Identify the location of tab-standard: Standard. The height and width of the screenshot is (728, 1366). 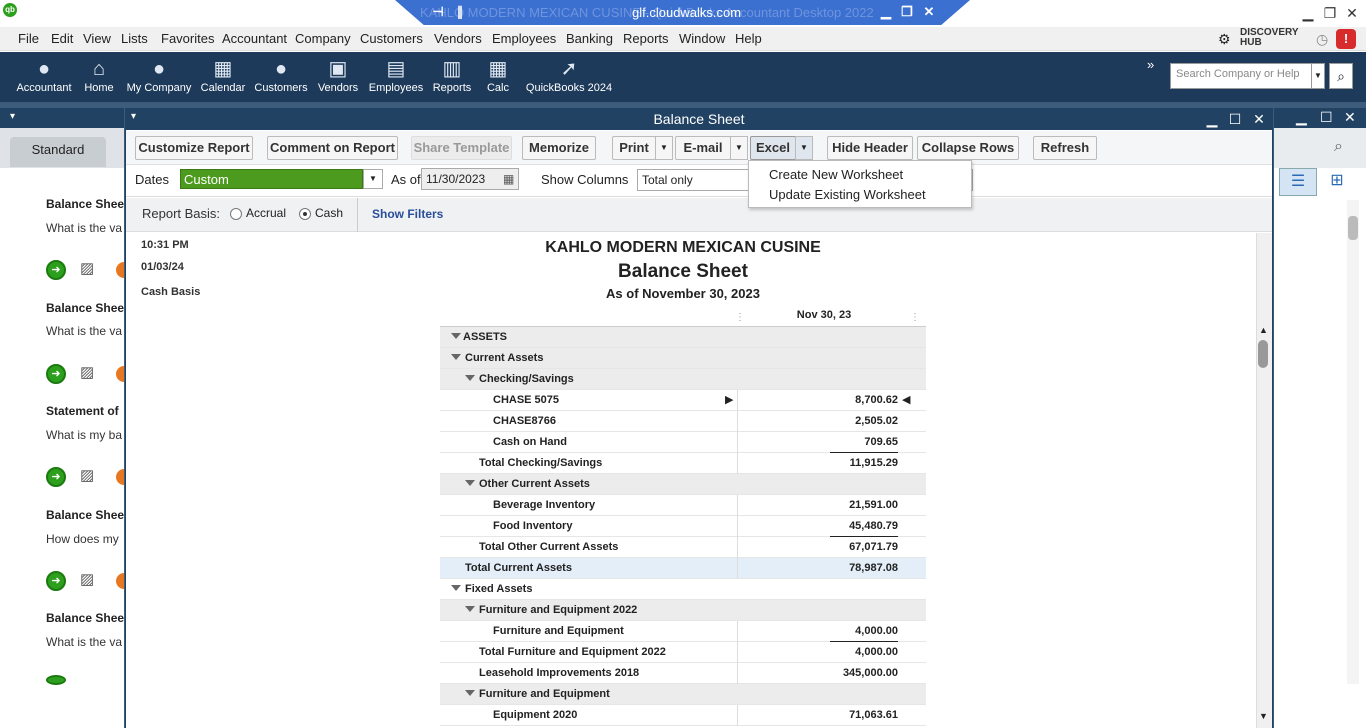
(58, 152).